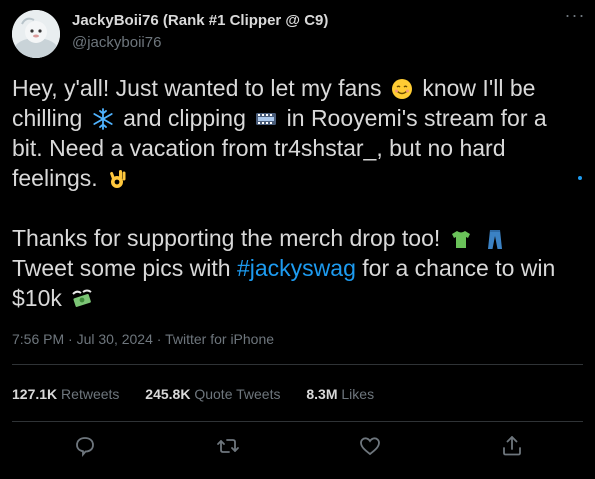  Describe the element at coordinates (82, 299) in the screenshot. I see `money-with-wings-emoji` at that location.